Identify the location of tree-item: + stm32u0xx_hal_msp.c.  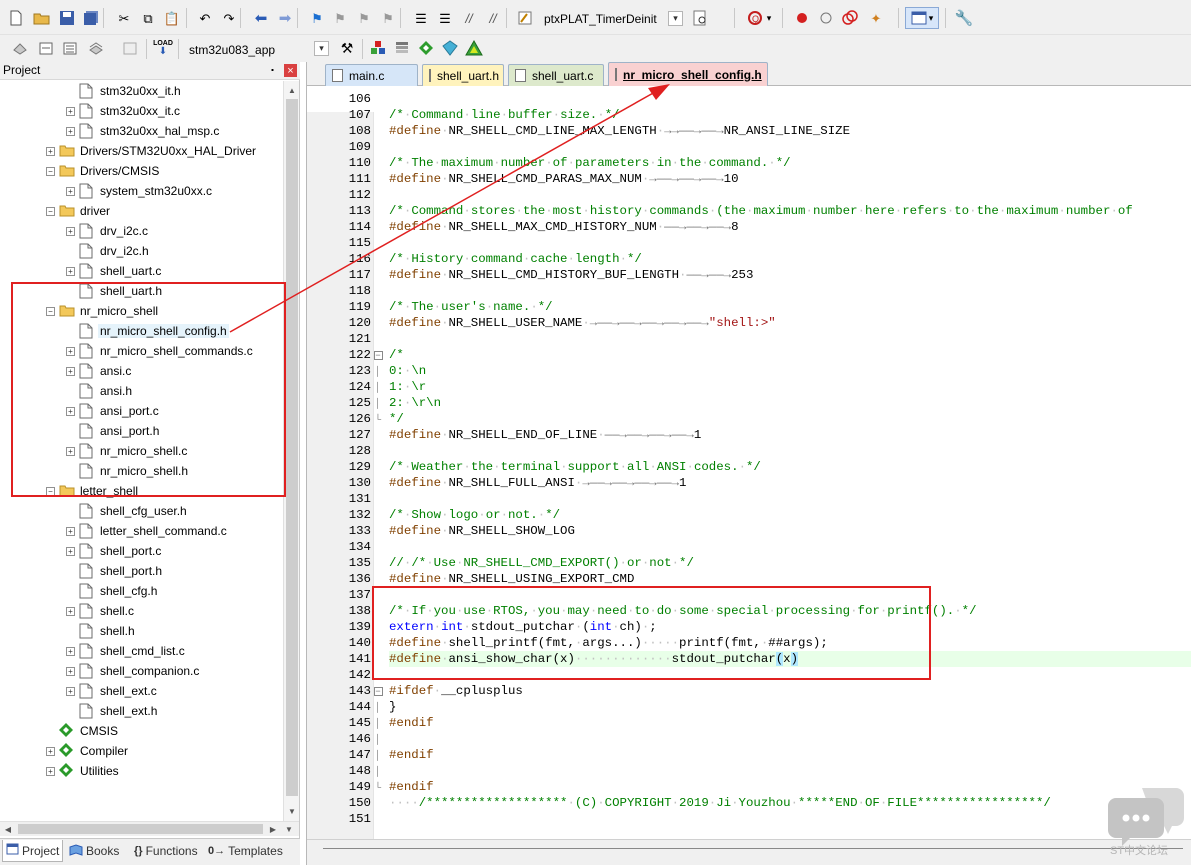
(143, 131).